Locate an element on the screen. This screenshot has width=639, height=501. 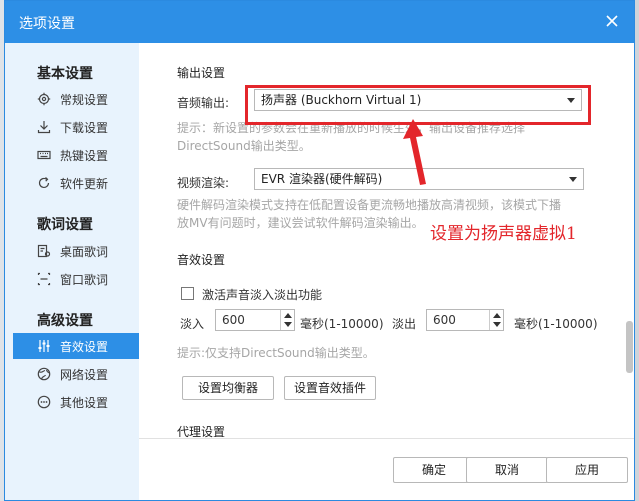
video-render-label: 视频渲染: is located at coordinates (203, 183).